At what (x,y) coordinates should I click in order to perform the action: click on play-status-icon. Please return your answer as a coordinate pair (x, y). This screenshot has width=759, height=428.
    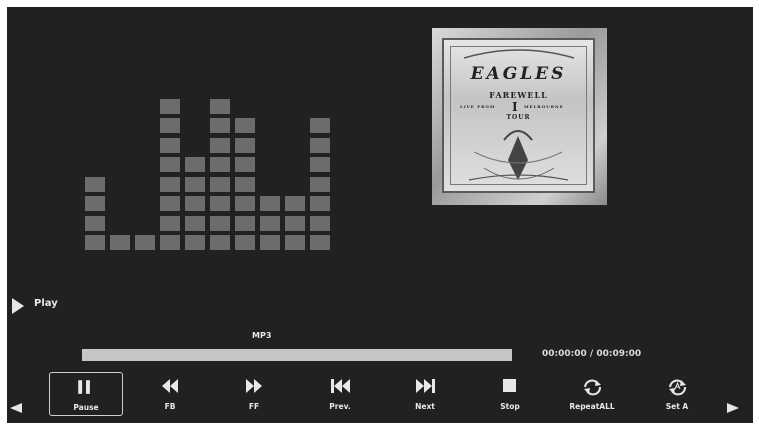
    Looking at the image, I should click on (18, 306).